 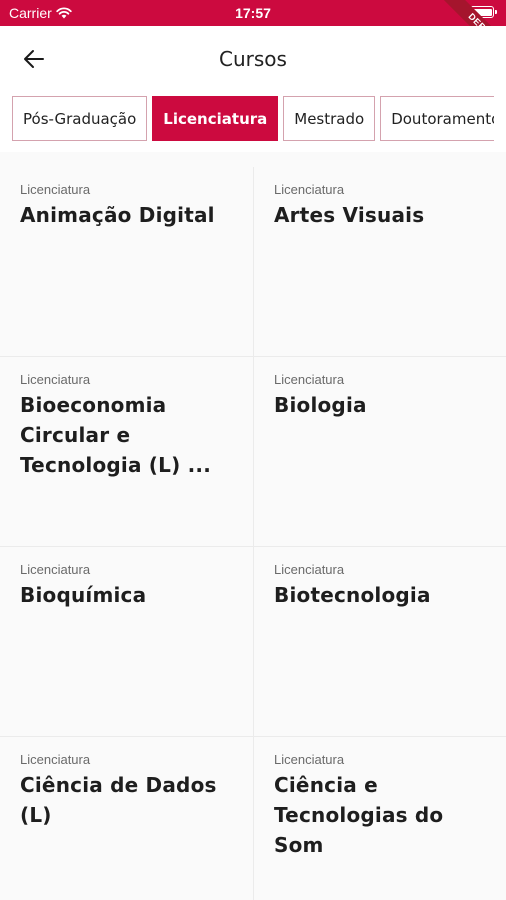 What do you see at coordinates (127, 642) in the screenshot?
I see `course-card-bioquimica: Licenciatura Bioquímica` at bounding box center [127, 642].